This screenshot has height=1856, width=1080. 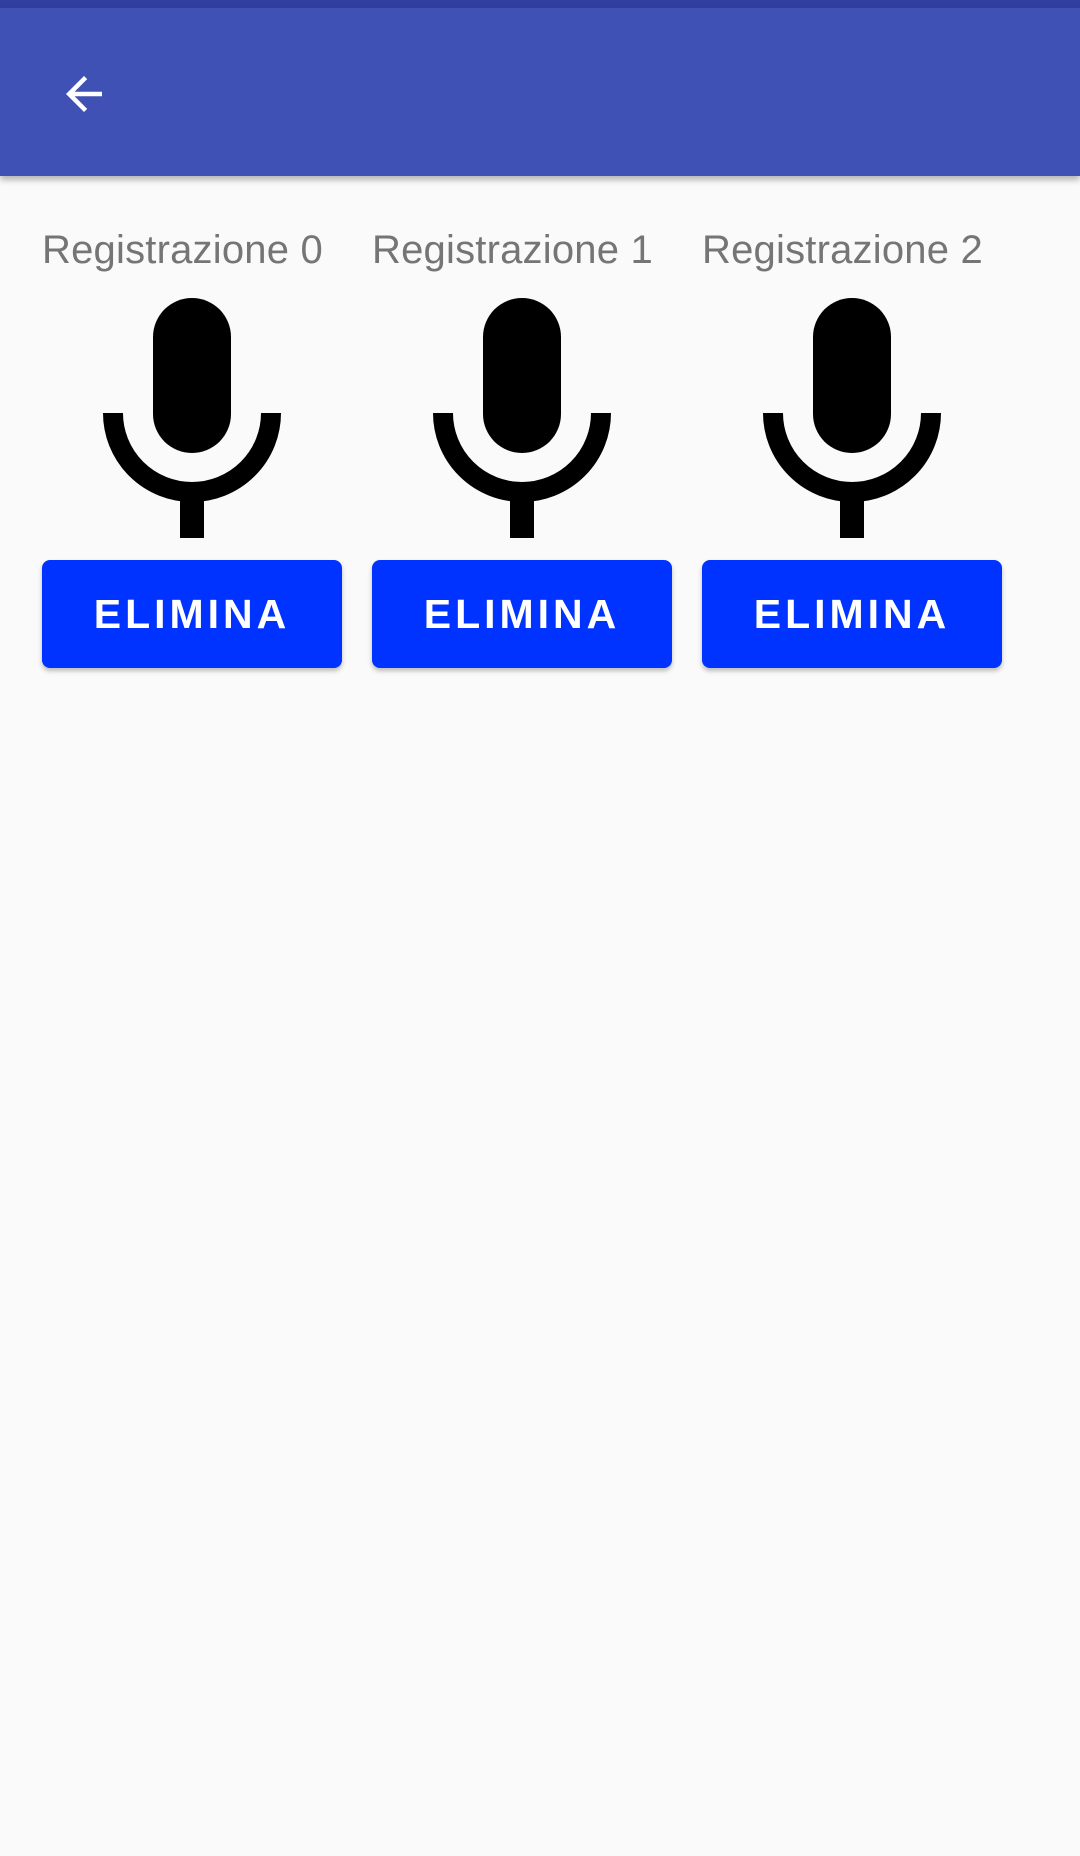 What do you see at coordinates (842, 250) in the screenshot?
I see `recording-title: Registrazione 2` at bounding box center [842, 250].